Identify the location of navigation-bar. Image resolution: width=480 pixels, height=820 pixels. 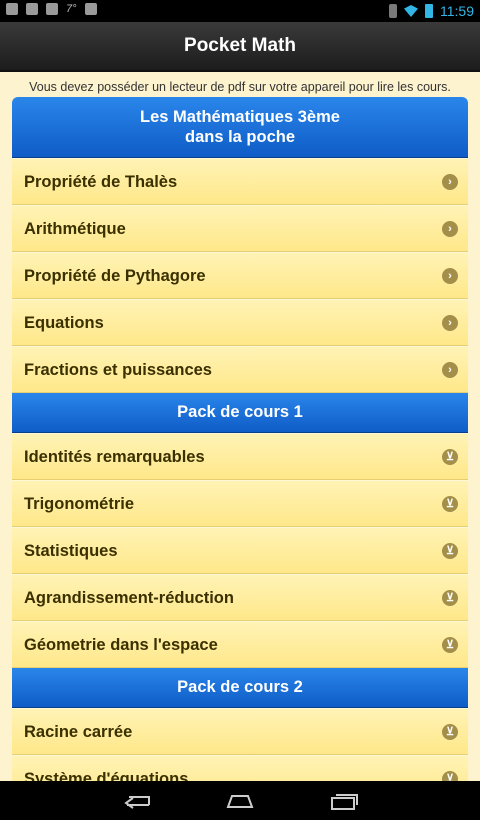
(240, 800).